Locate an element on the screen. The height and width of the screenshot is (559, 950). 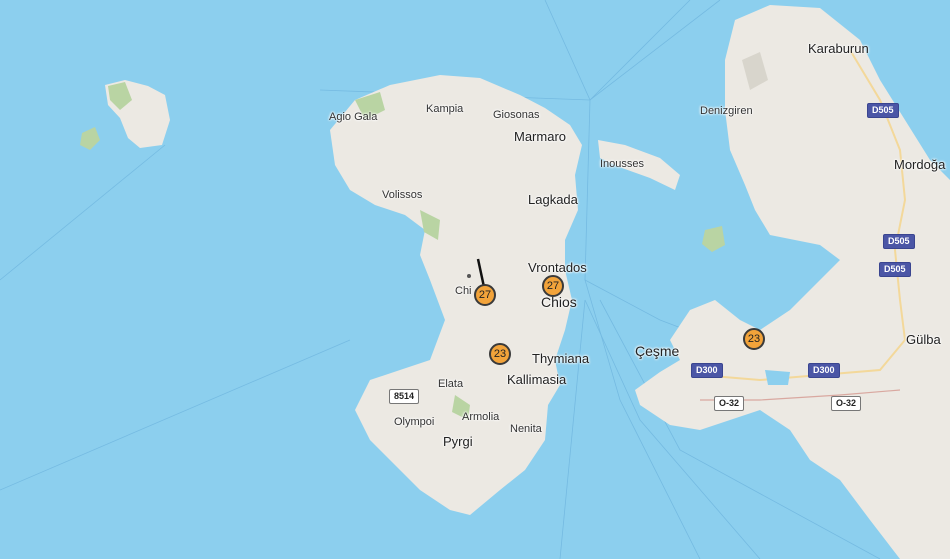
marker-line is located at coordinates (481, 273).